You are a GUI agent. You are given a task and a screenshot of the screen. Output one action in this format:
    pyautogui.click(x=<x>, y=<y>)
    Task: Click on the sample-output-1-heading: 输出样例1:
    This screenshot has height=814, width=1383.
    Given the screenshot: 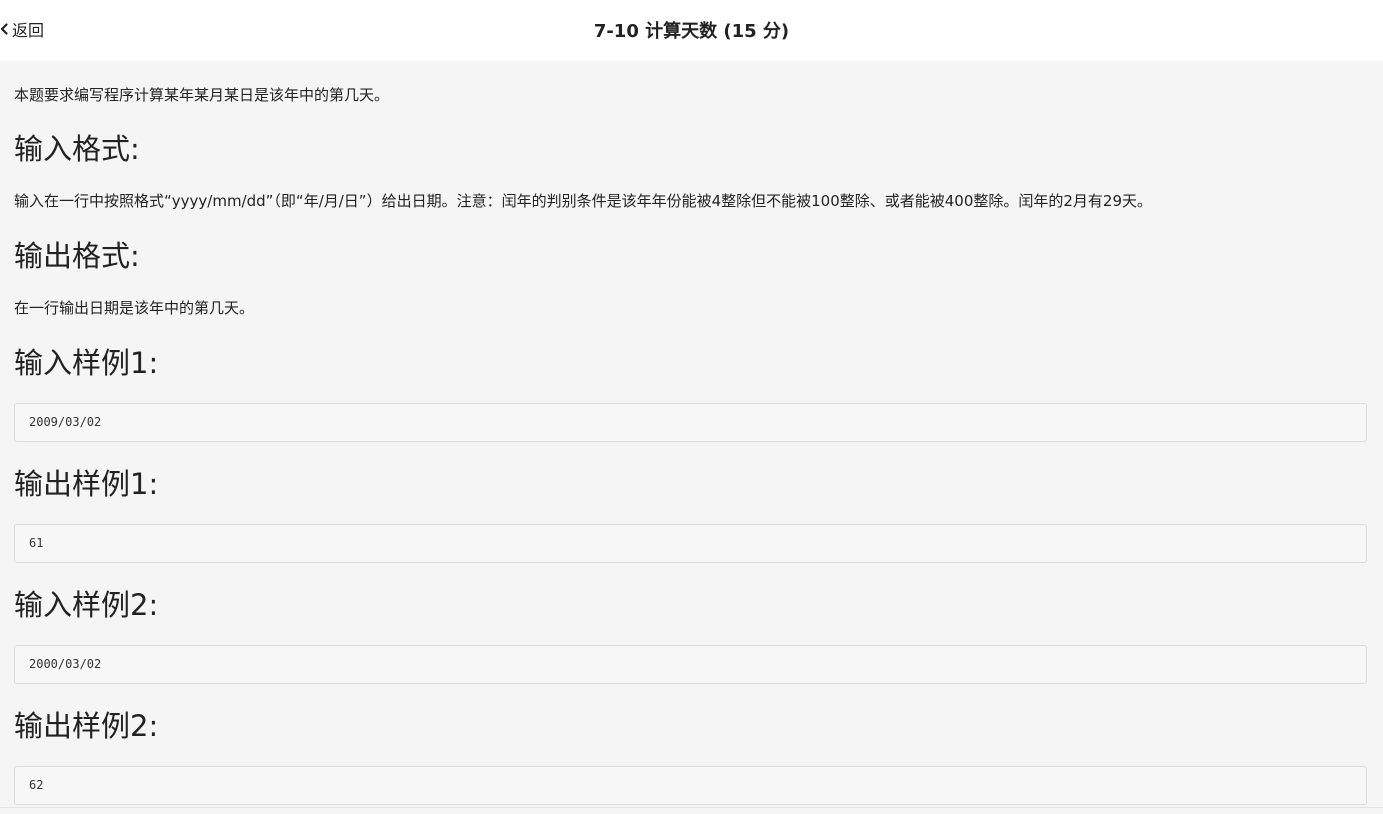 What is the action you would take?
    pyautogui.click(x=86, y=484)
    